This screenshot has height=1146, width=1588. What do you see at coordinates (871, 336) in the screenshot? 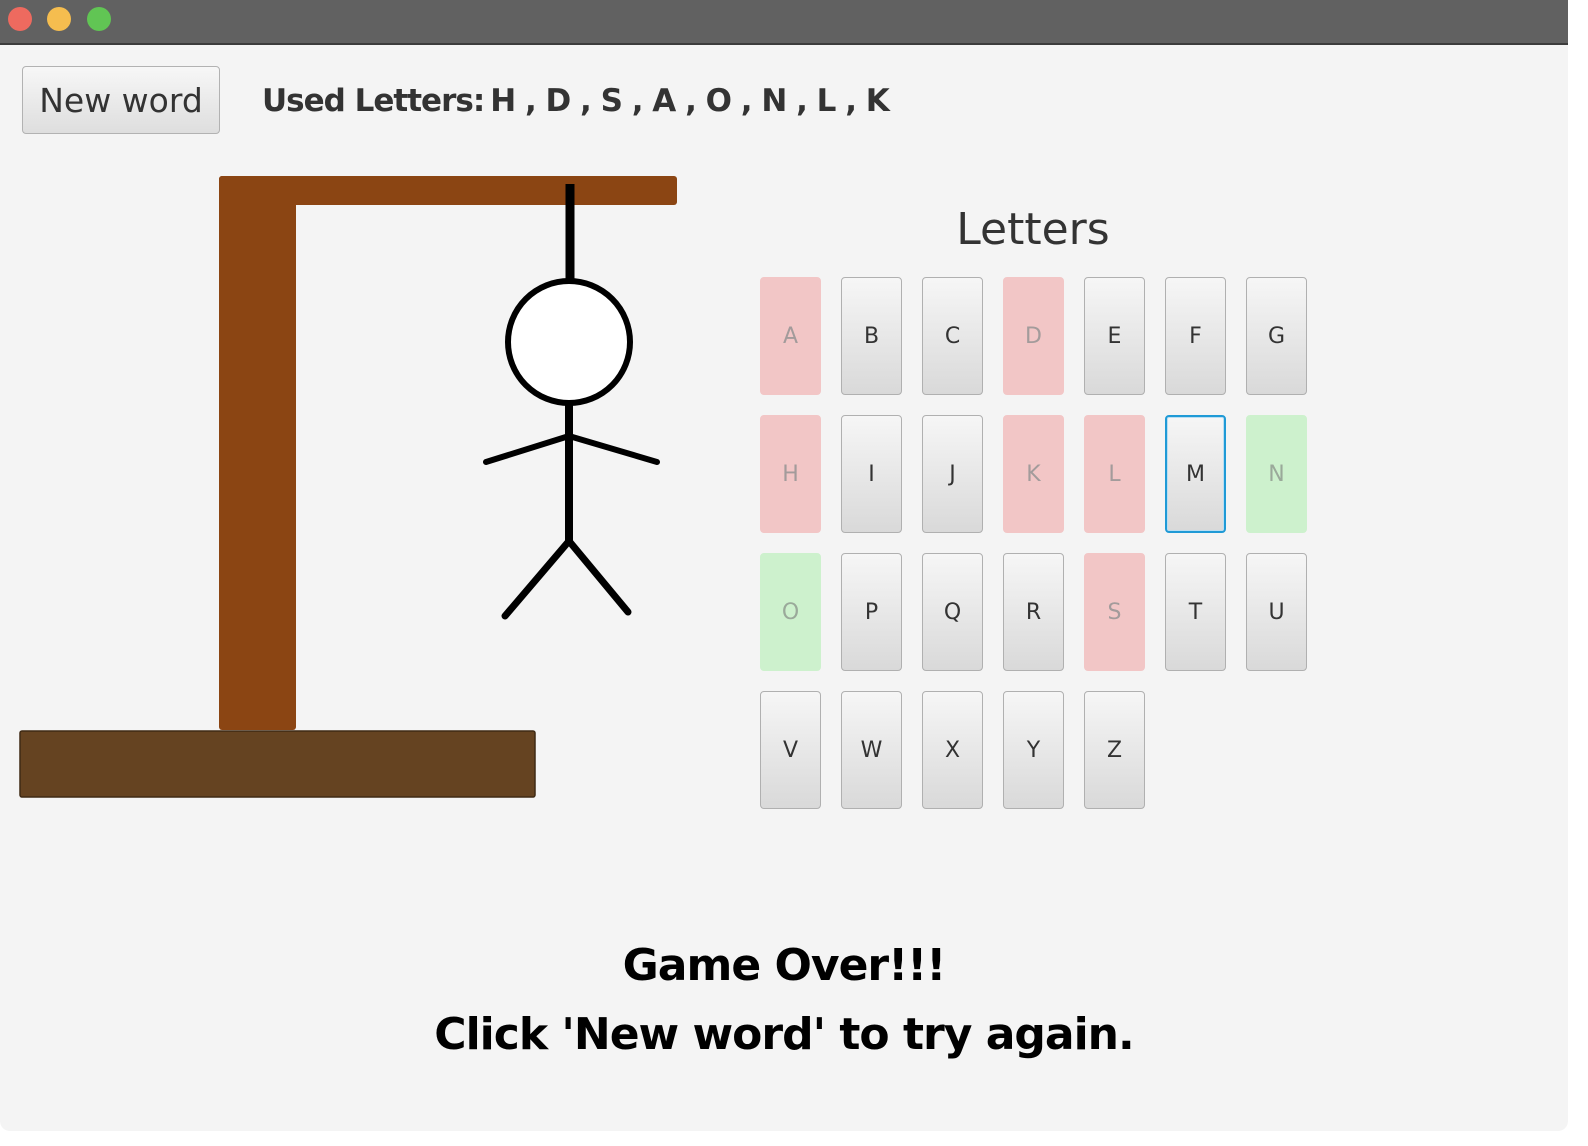
I see `letter-key-b: B` at bounding box center [871, 336].